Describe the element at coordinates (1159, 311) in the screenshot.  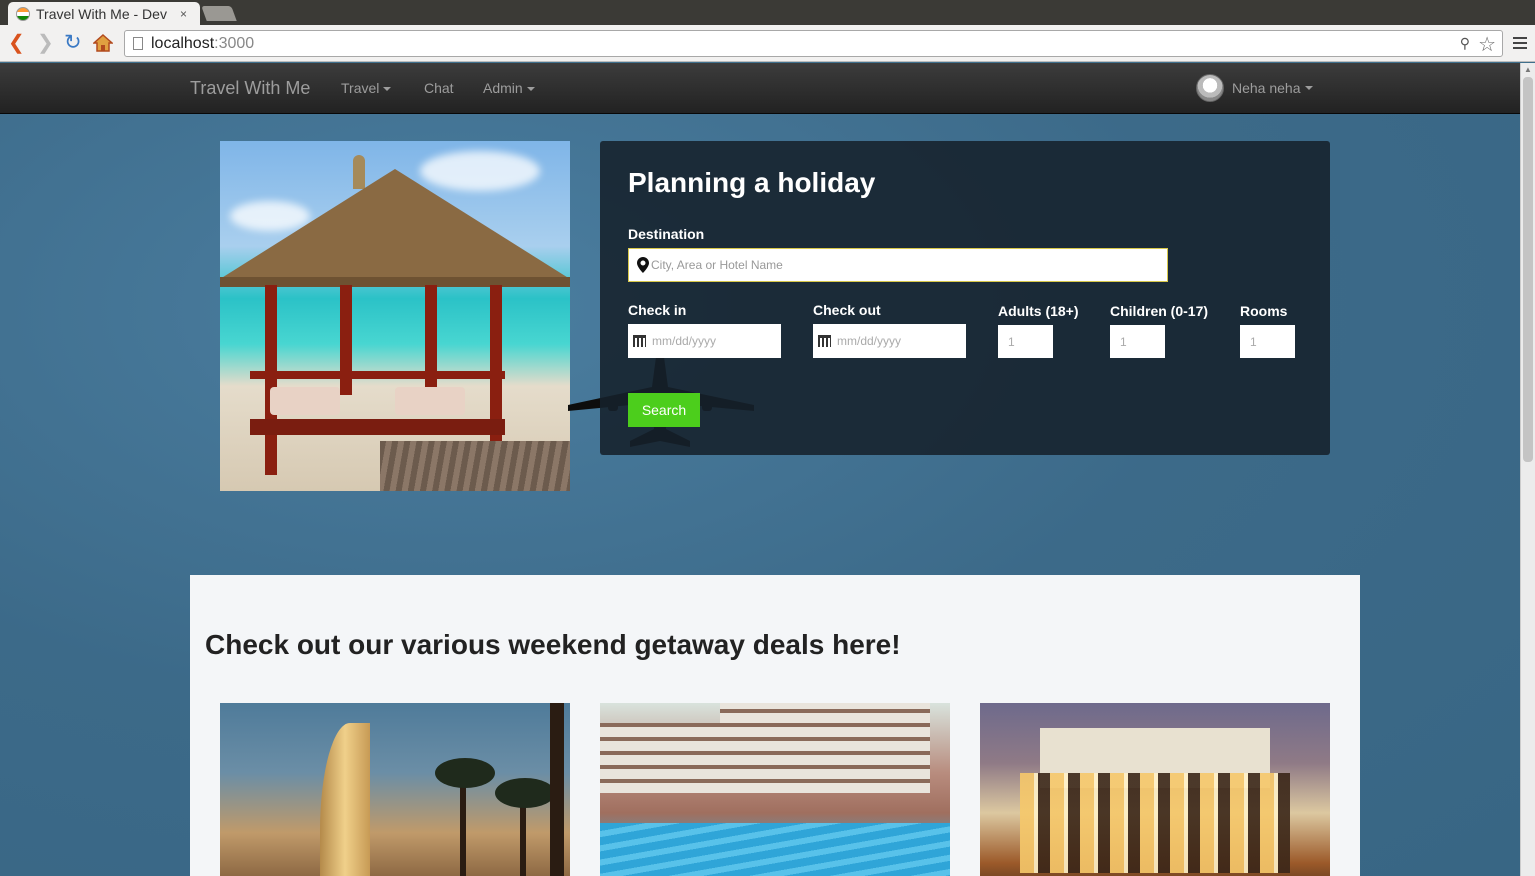
I see `children-label: Children (0-17)` at that location.